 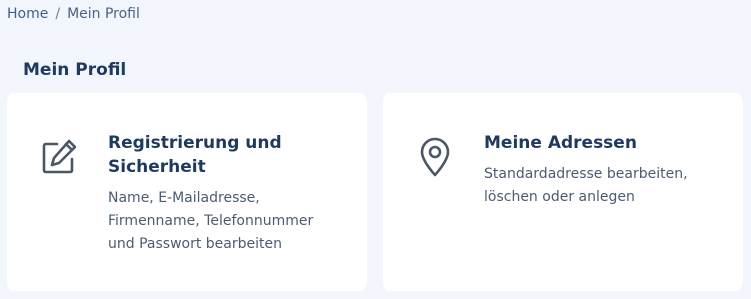 What do you see at coordinates (195, 155) in the screenshot?
I see `card-title: Registrierung und Sicherheit` at bounding box center [195, 155].